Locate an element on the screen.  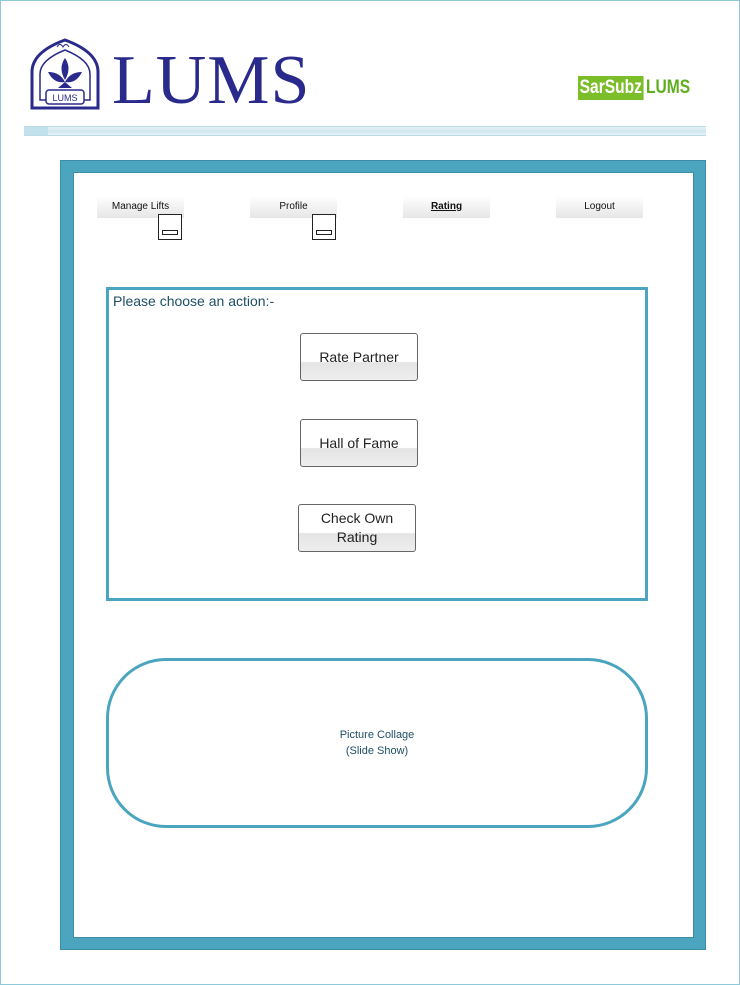
tab-rating: Rating is located at coordinates (446, 207).